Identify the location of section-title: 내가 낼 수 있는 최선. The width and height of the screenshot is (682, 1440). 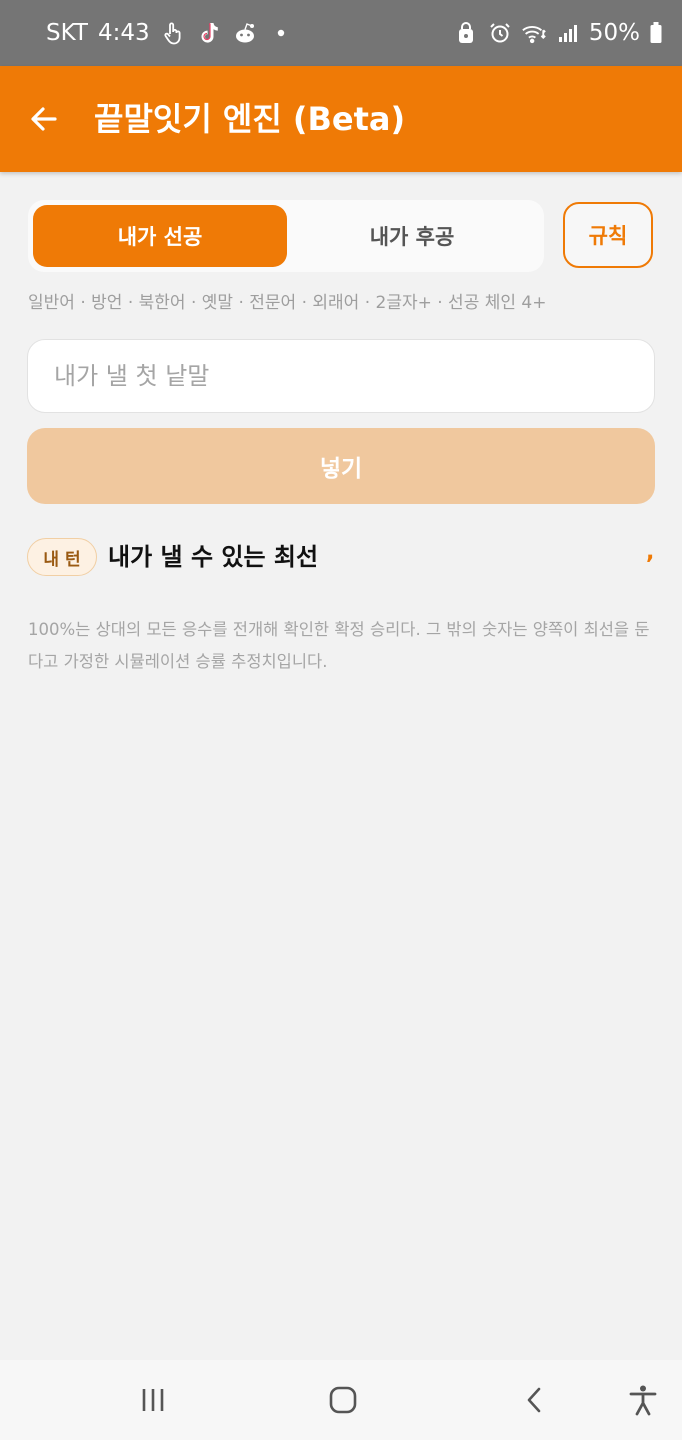
(213, 557).